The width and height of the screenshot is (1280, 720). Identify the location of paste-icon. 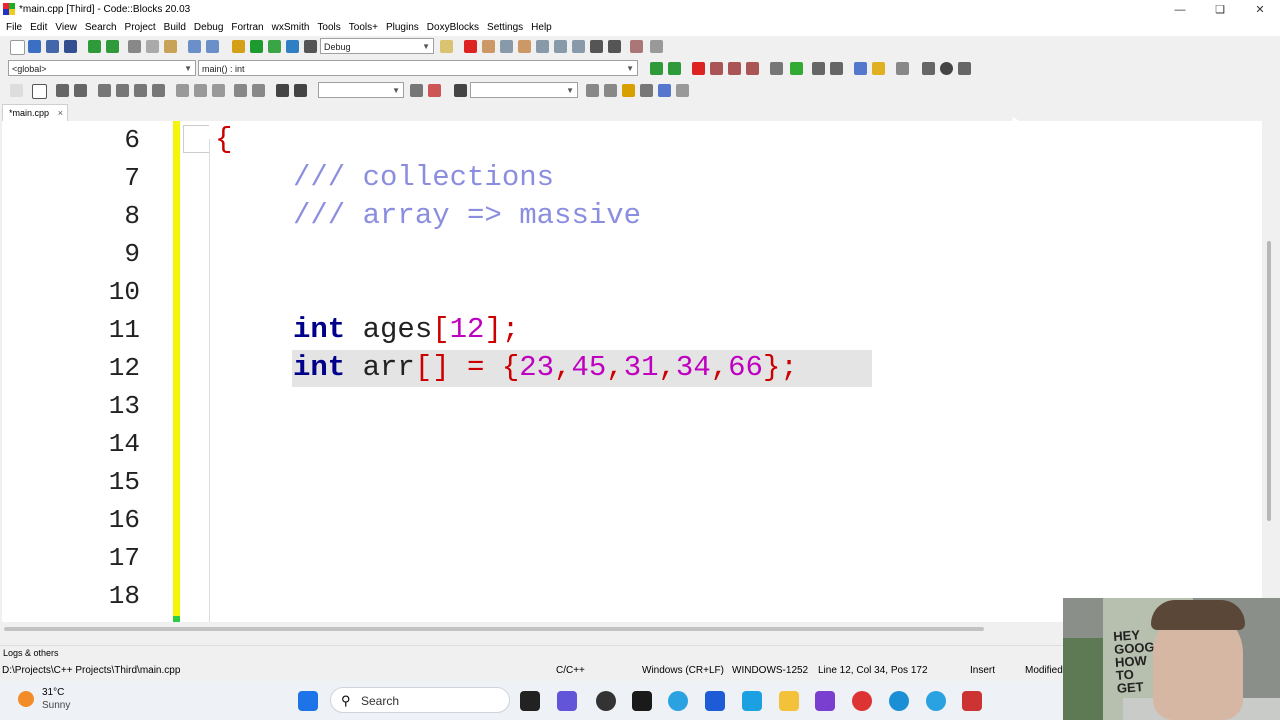
(170, 46).